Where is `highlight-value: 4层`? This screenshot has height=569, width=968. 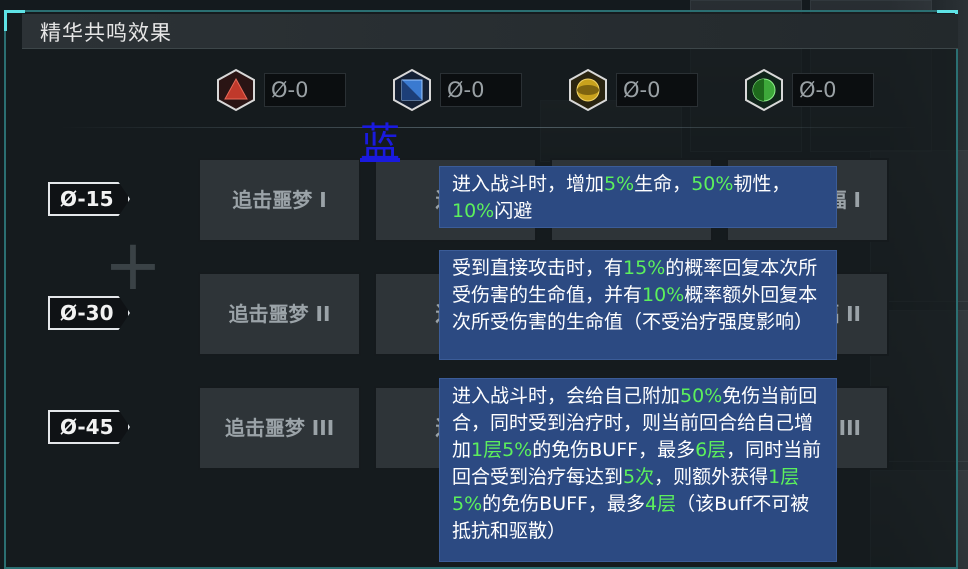 highlight-value: 4层 is located at coordinates (660, 504).